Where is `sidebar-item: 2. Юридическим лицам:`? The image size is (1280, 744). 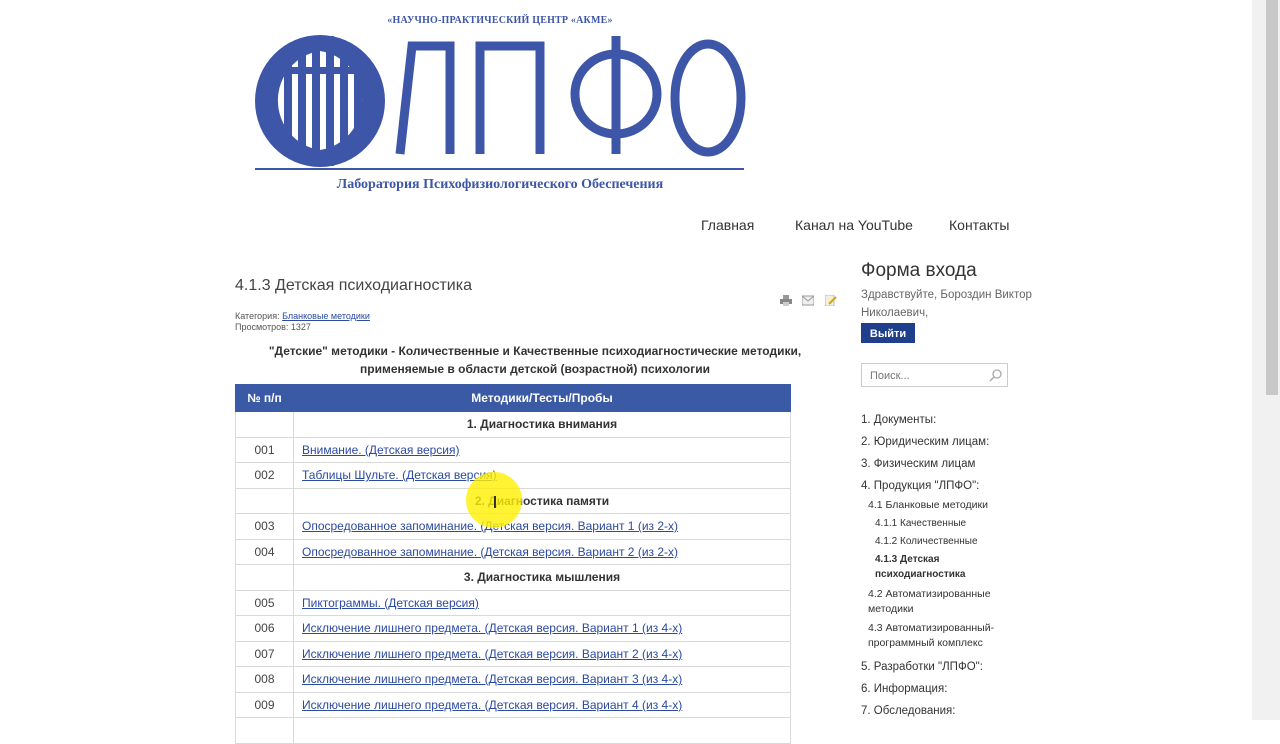
sidebar-item: 2. Юридическим лицам: is located at coordinates (925, 442).